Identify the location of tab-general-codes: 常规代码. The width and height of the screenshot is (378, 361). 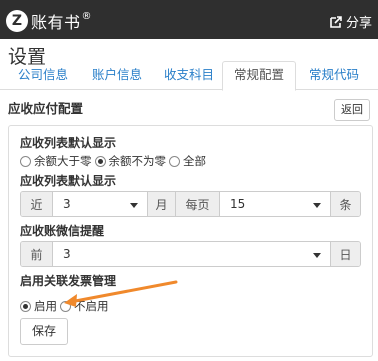
(334, 77).